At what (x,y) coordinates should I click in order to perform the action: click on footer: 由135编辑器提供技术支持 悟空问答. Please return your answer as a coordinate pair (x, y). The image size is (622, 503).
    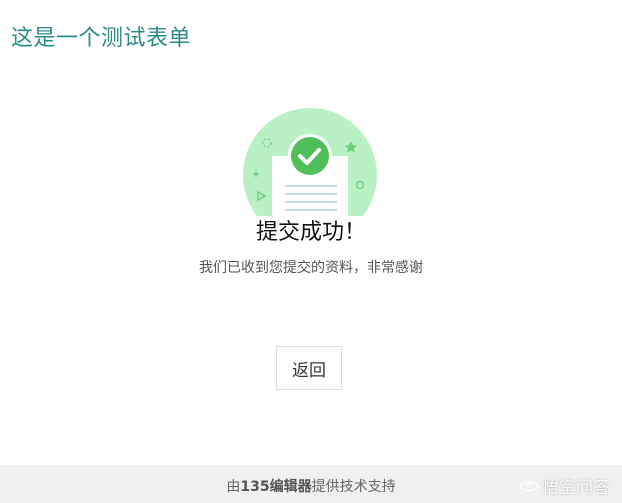
    Looking at the image, I should click on (311, 484).